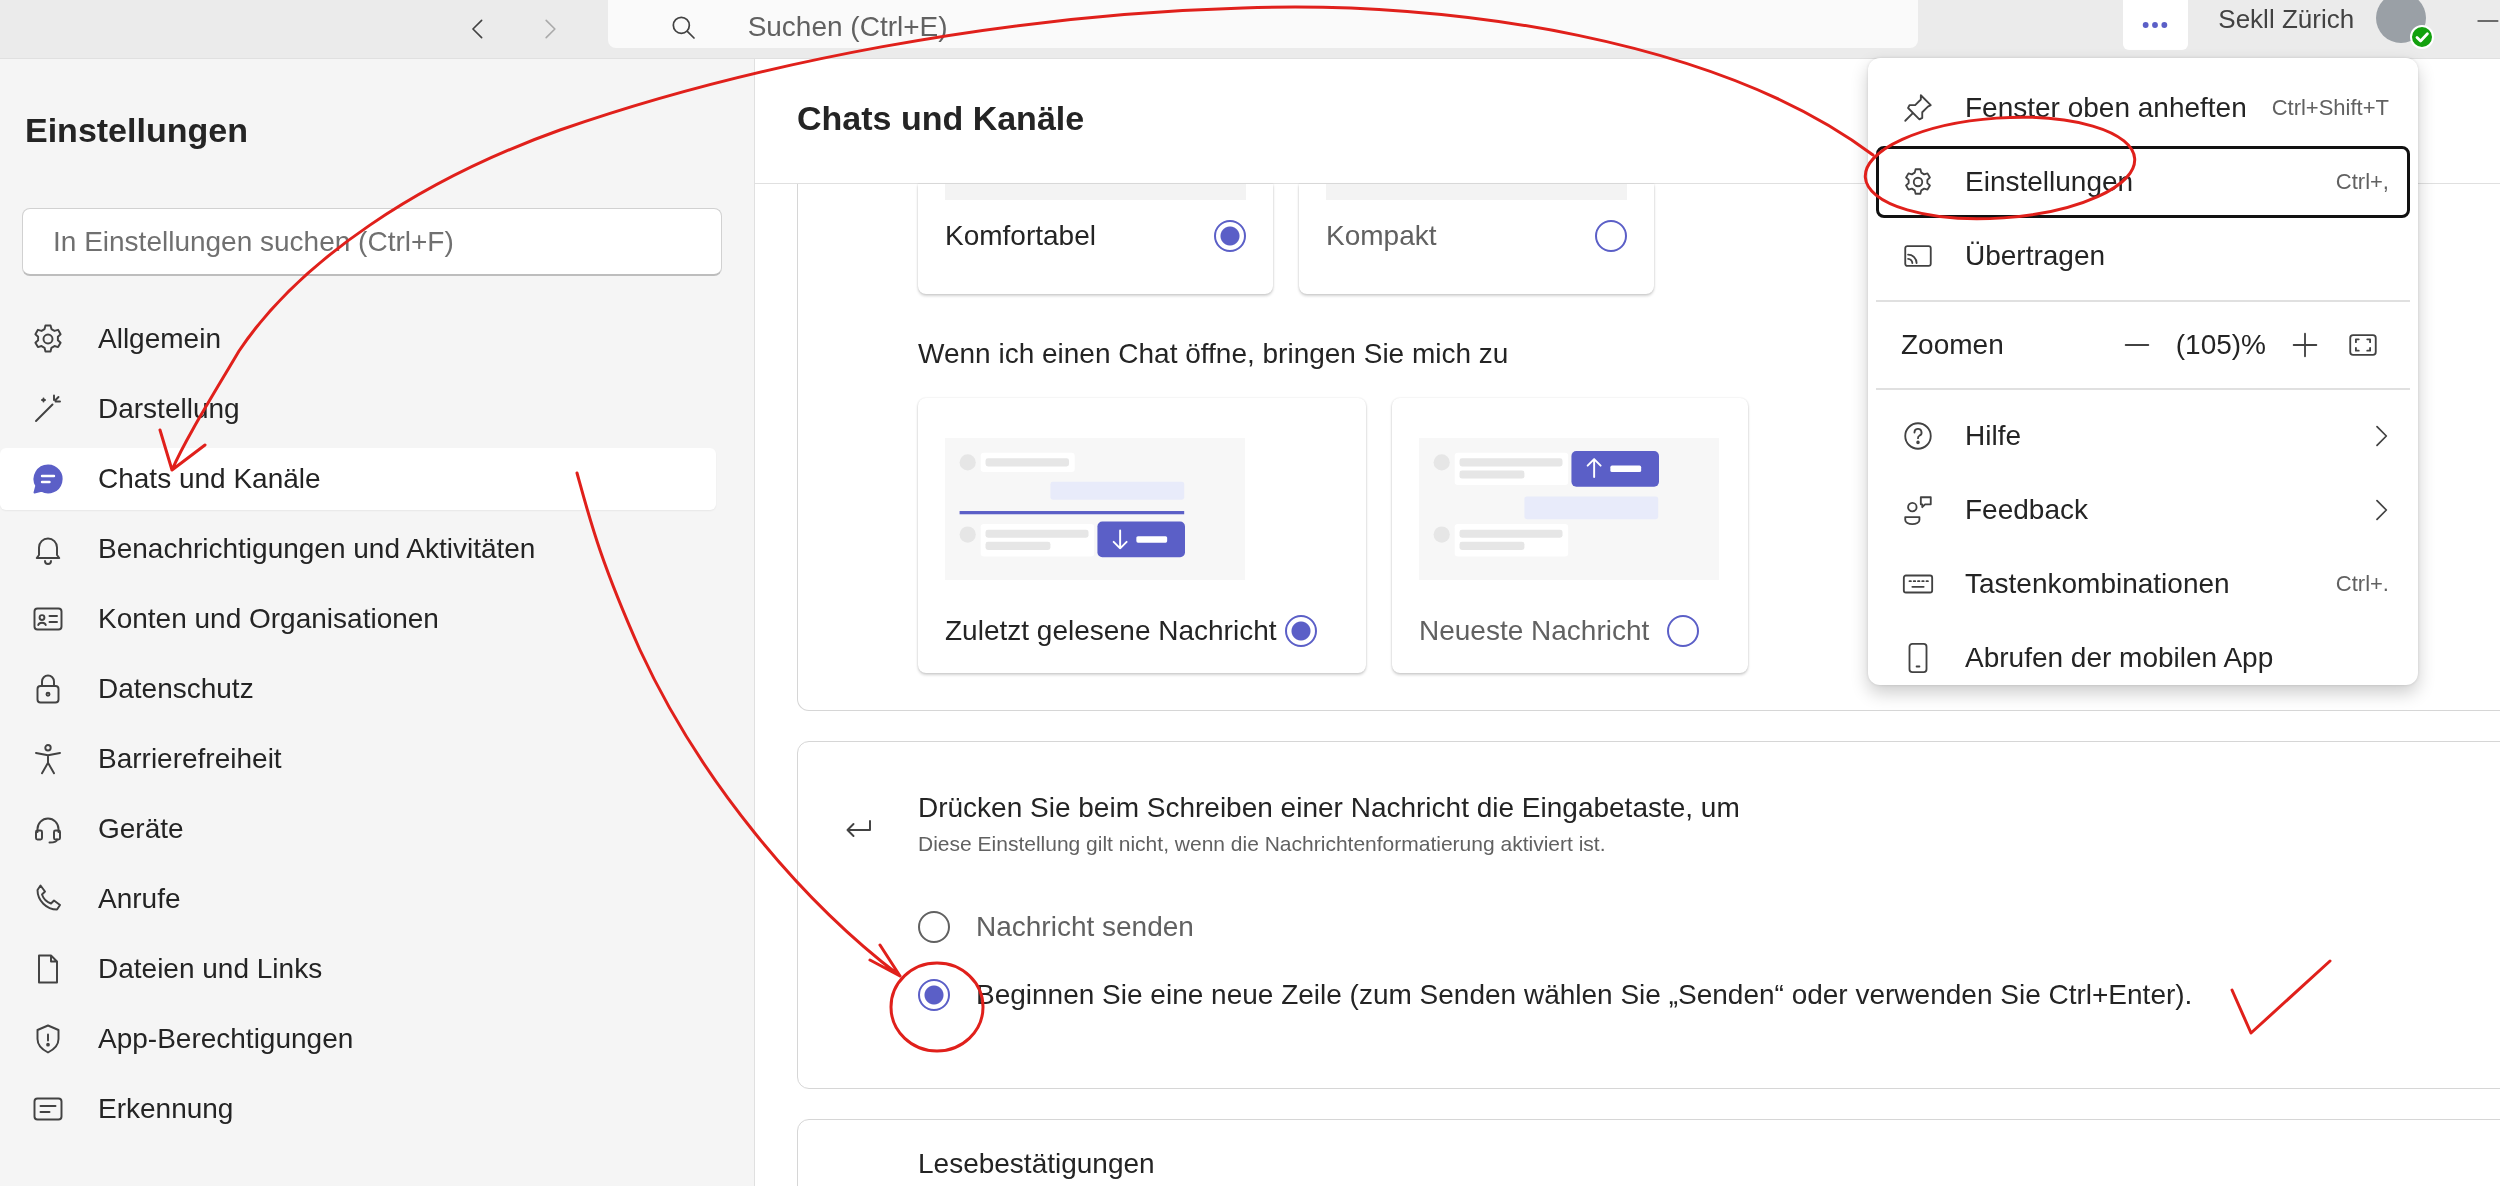 The image size is (2500, 1186). What do you see at coordinates (1262, 24) in the screenshot?
I see `search-field: Suchen (Ctrl+E)` at bounding box center [1262, 24].